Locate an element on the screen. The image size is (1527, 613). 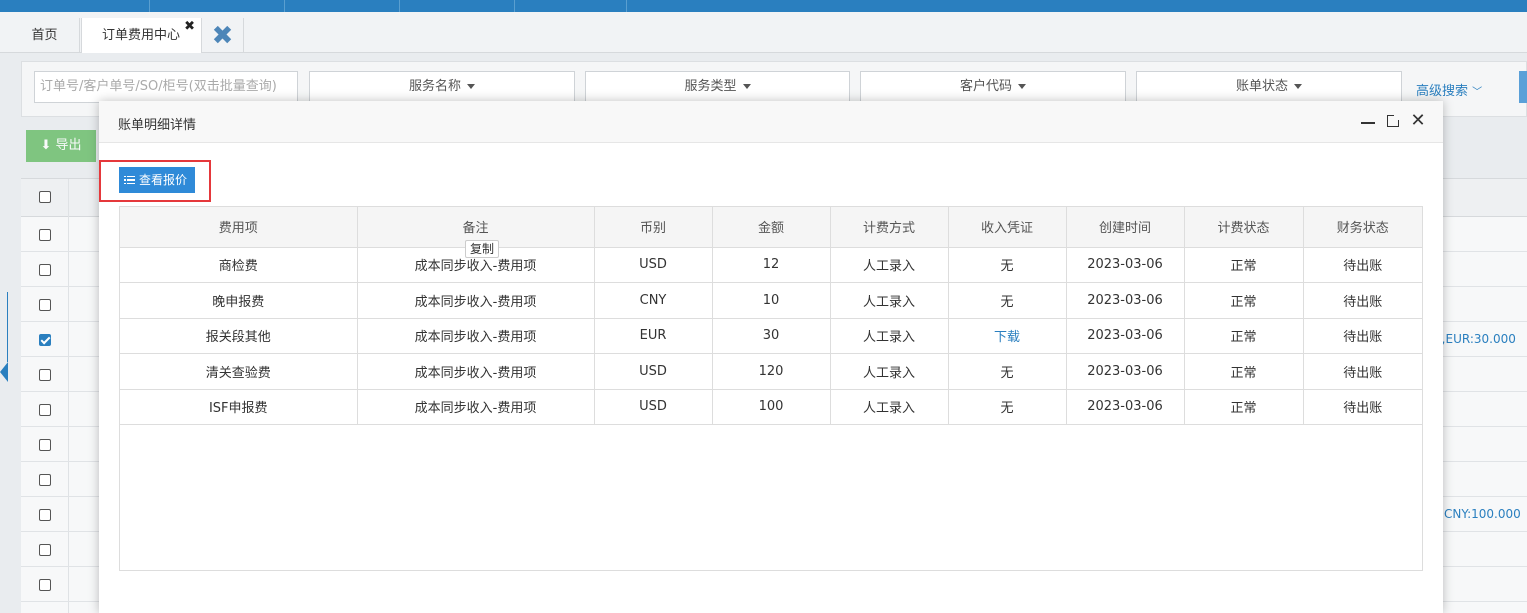
search-button is located at coordinates (1523, 87).